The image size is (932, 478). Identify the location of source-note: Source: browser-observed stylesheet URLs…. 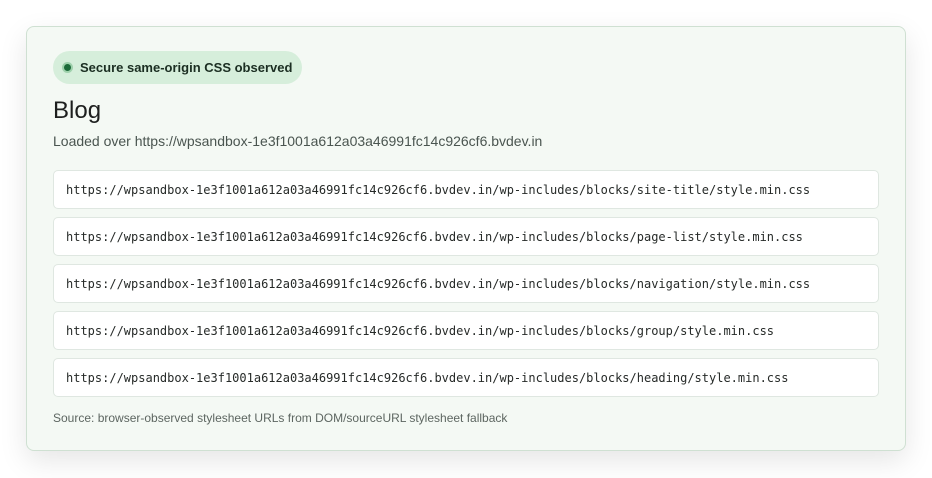
(280, 418).